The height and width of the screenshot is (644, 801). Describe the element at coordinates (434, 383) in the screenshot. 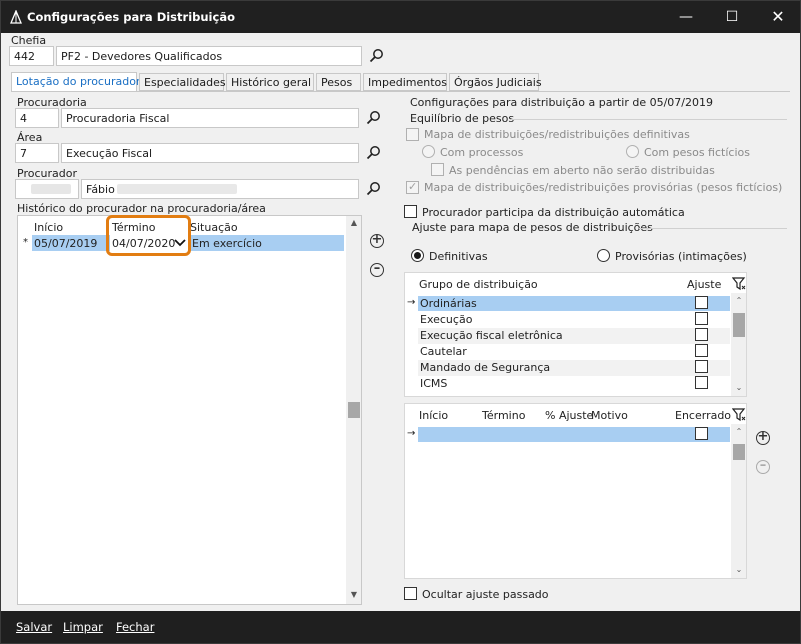

I see `grupo-row-name: ICMS` at that location.